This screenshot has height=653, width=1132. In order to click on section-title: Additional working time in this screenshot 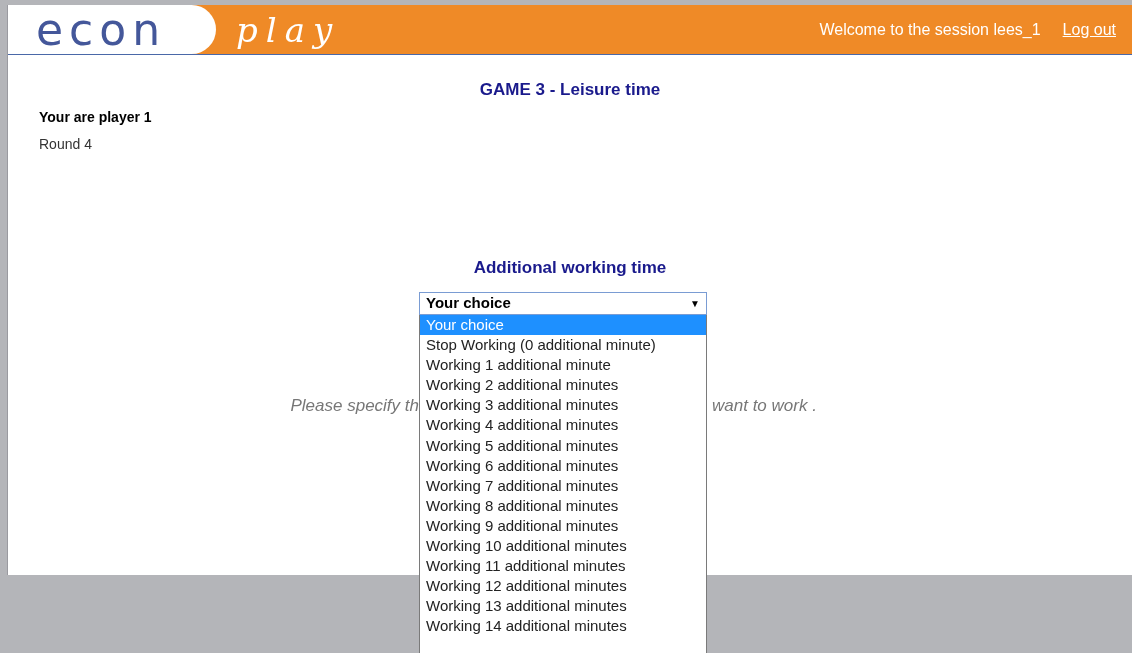, I will do `click(570, 267)`.